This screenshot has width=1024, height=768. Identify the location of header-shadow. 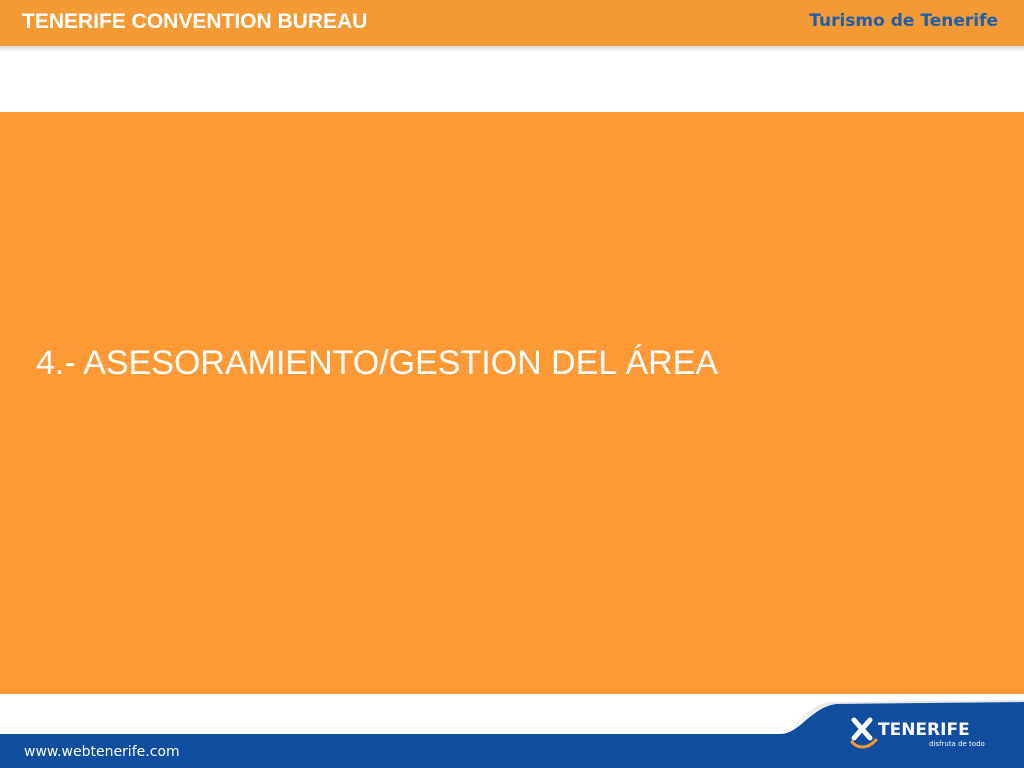
(512, 49).